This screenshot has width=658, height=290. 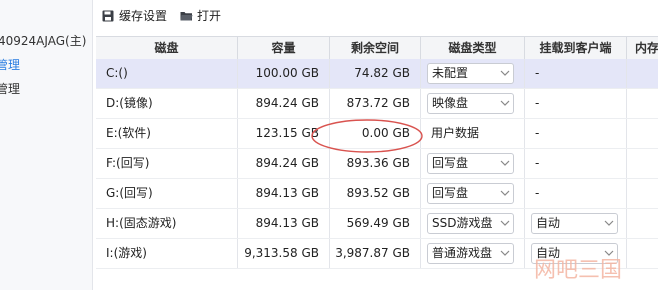 I want to click on table-header: 磁盘 容量 剩余空间 磁盘类型 挂载到客户端 内存, so click(x=377, y=48).